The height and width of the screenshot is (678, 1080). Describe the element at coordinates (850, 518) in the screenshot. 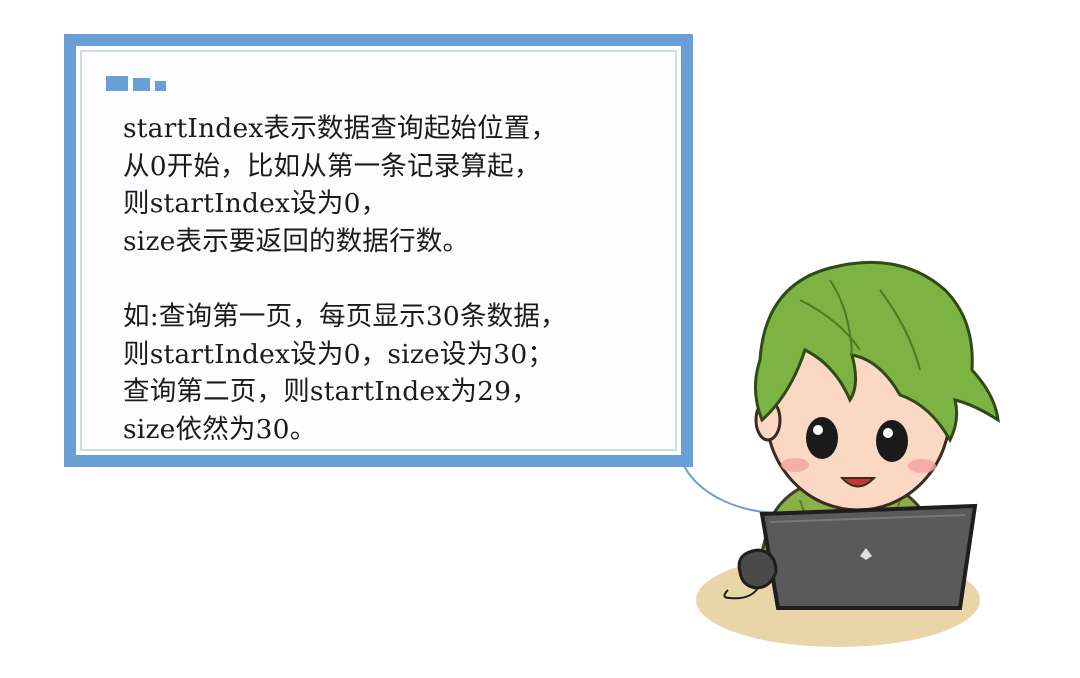

I see `character-body` at that location.